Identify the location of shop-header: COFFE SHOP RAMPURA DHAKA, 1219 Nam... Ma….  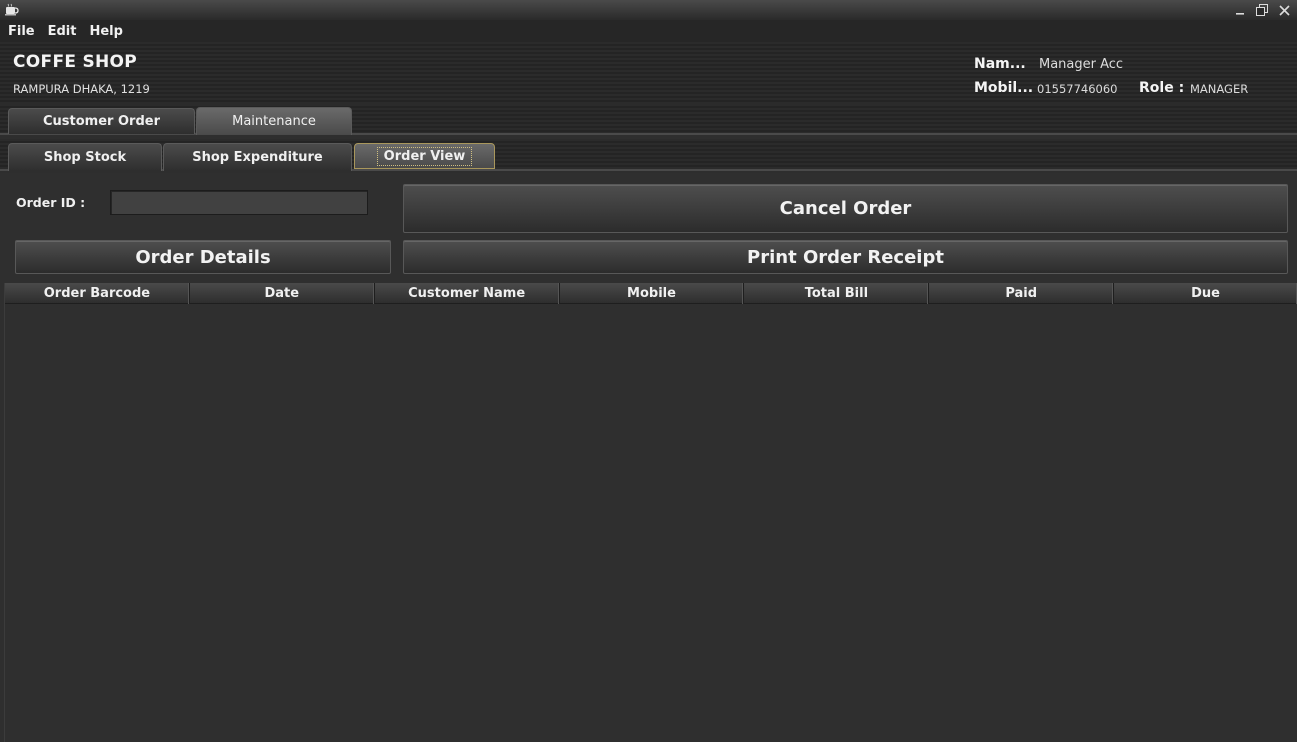
(648, 73).